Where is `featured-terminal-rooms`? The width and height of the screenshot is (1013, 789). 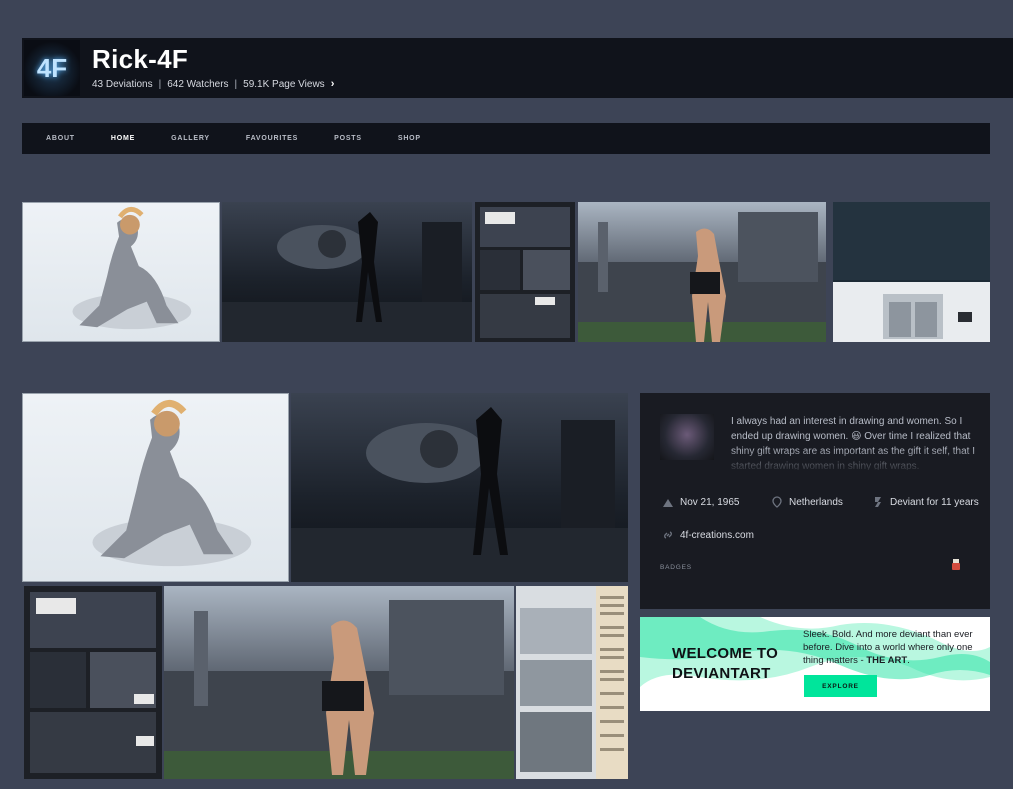 featured-terminal-rooms is located at coordinates (572, 682).